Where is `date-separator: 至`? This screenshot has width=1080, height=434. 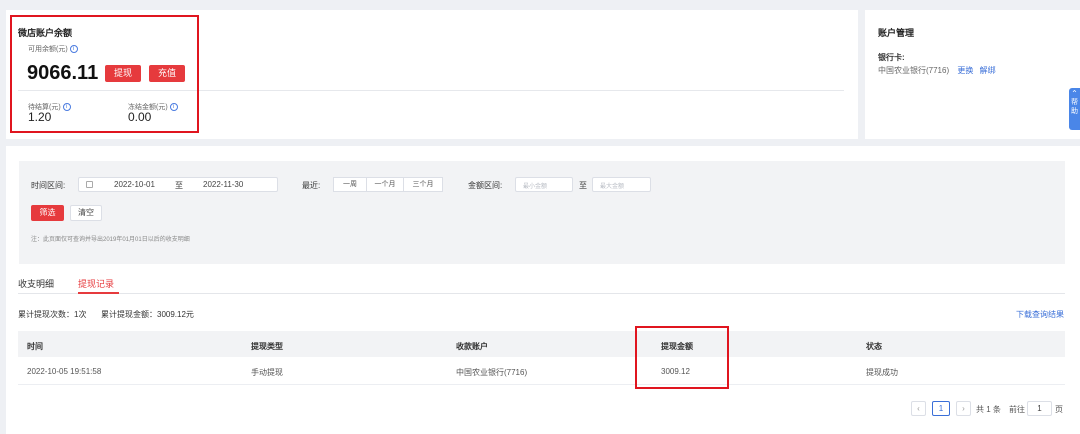 date-separator: 至 is located at coordinates (179, 185).